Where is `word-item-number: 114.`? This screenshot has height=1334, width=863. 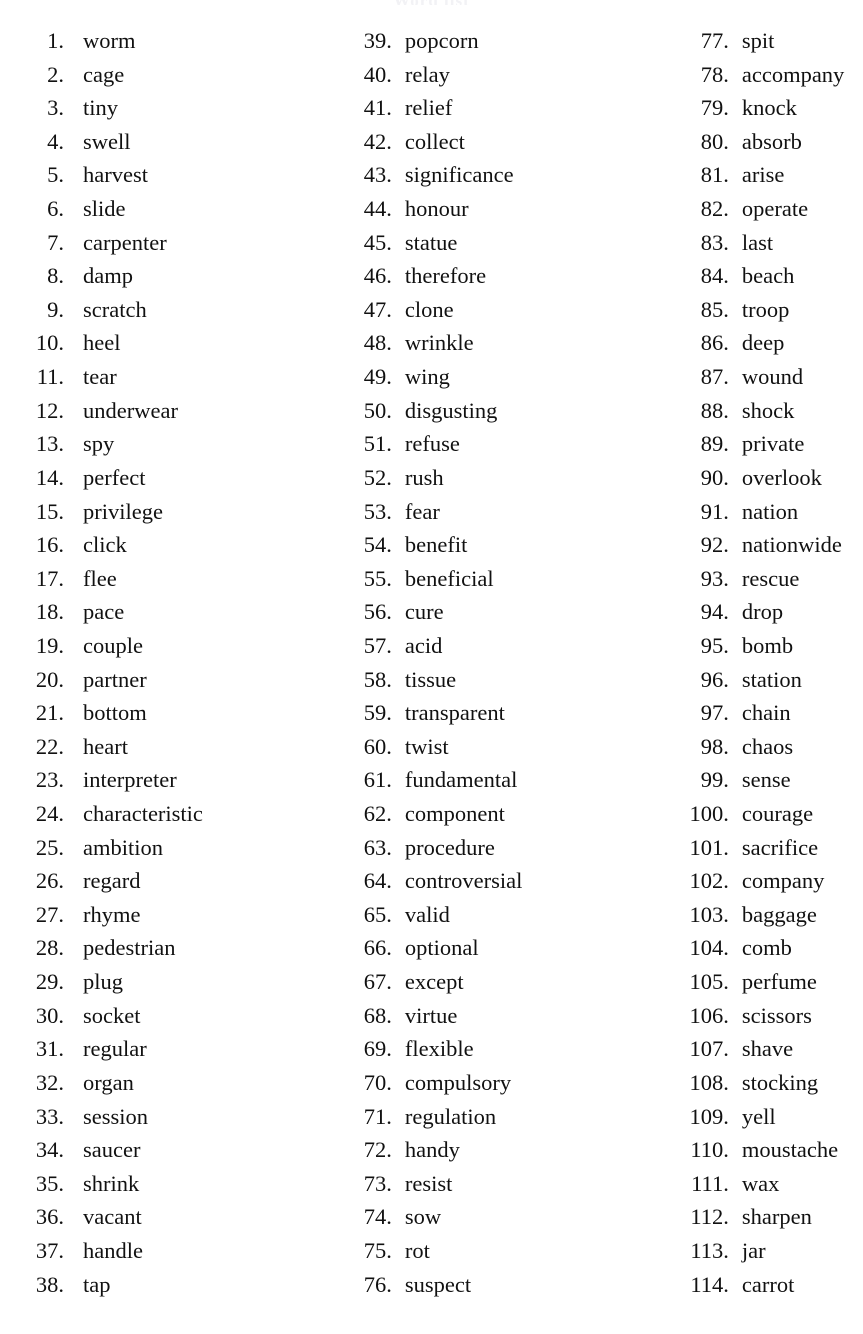
word-item-number: 114. is located at coordinates (709, 1284).